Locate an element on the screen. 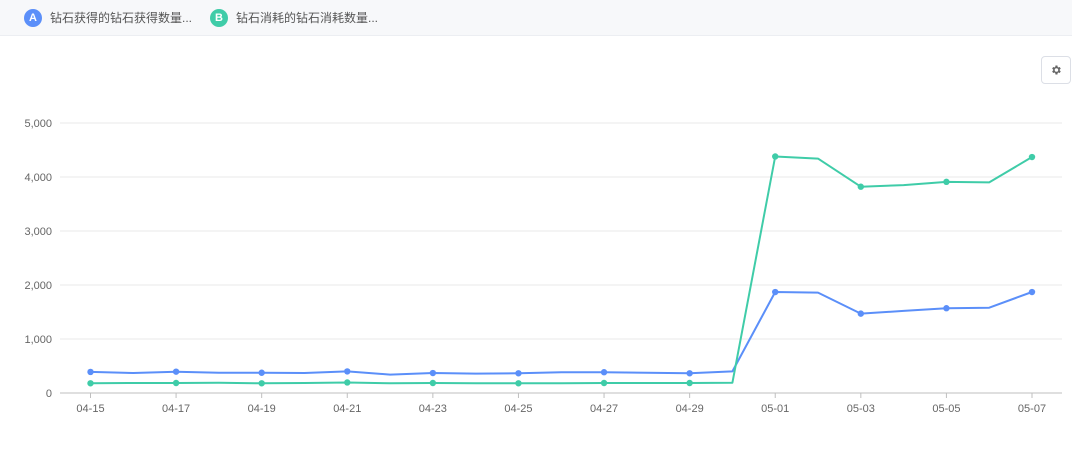 The image size is (1080, 450). x-tick-label: 04-17 is located at coordinates (176, 409).